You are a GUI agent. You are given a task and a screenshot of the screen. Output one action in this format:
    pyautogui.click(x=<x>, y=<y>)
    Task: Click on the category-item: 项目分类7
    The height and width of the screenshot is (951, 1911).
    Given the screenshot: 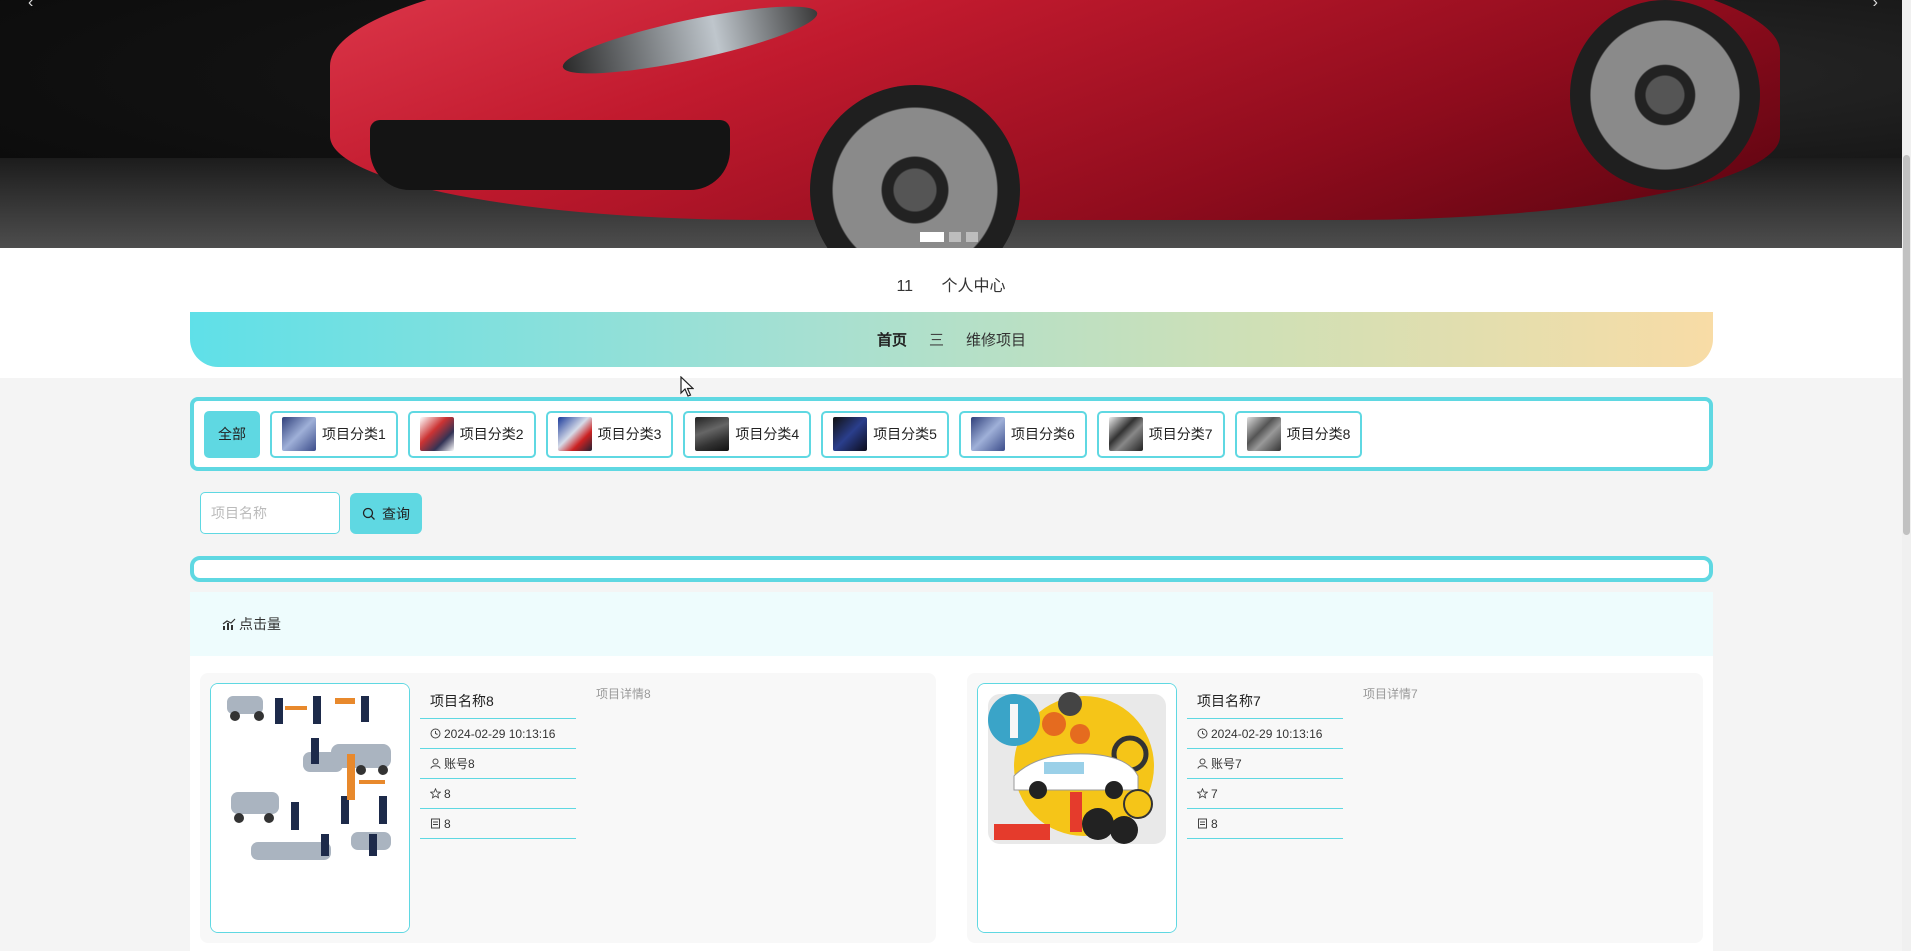 What is the action you would take?
    pyautogui.click(x=1160, y=434)
    